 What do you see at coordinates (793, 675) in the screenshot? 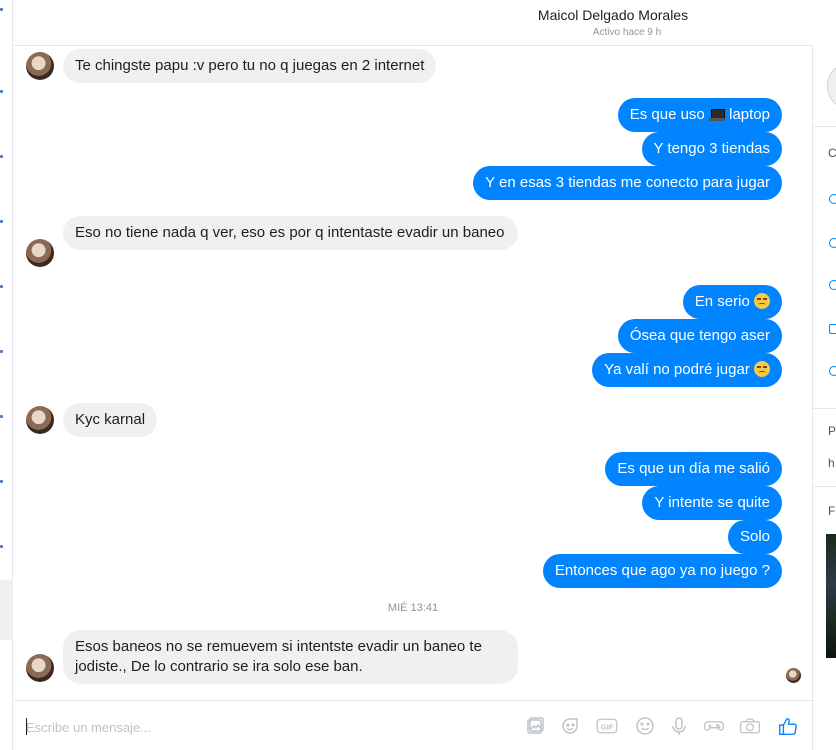
I see `read-receipt-avatar` at bounding box center [793, 675].